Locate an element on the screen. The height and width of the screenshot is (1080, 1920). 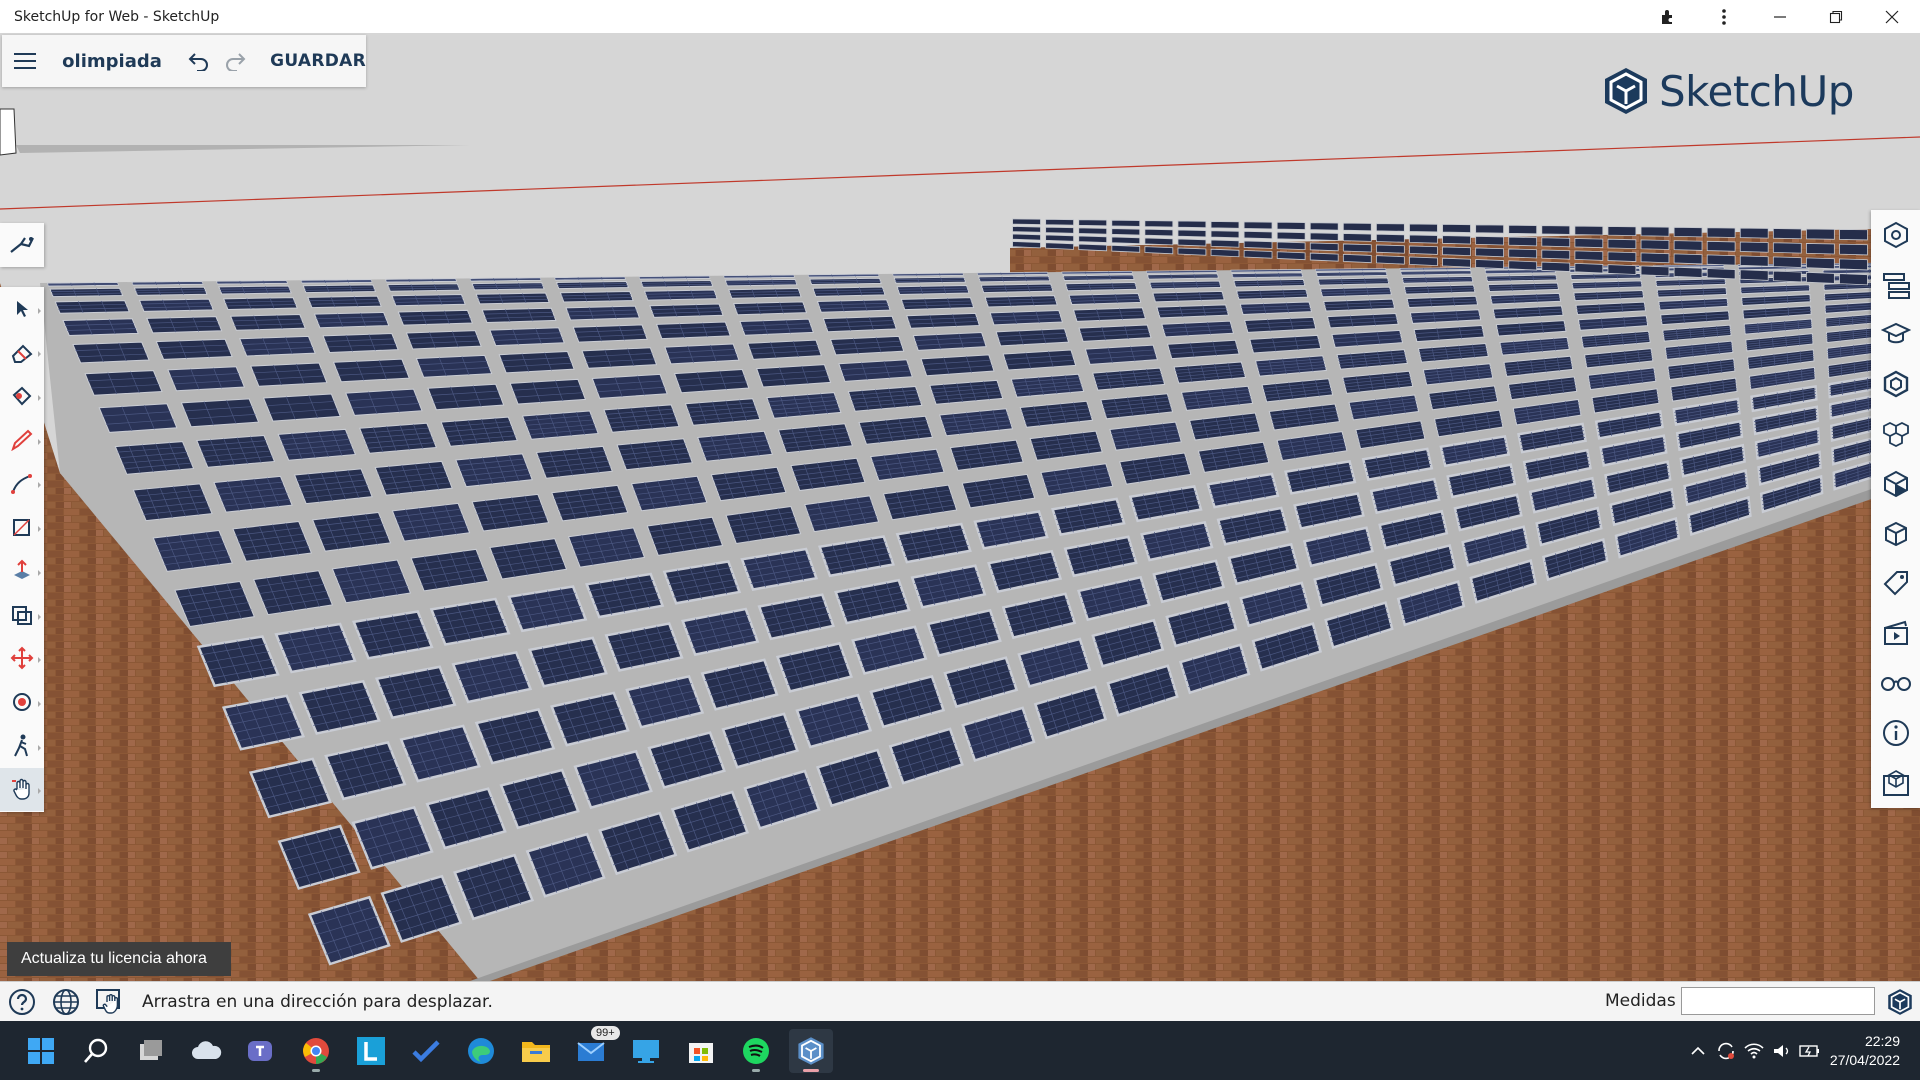
push-pull-icon is located at coordinates (22, 571).